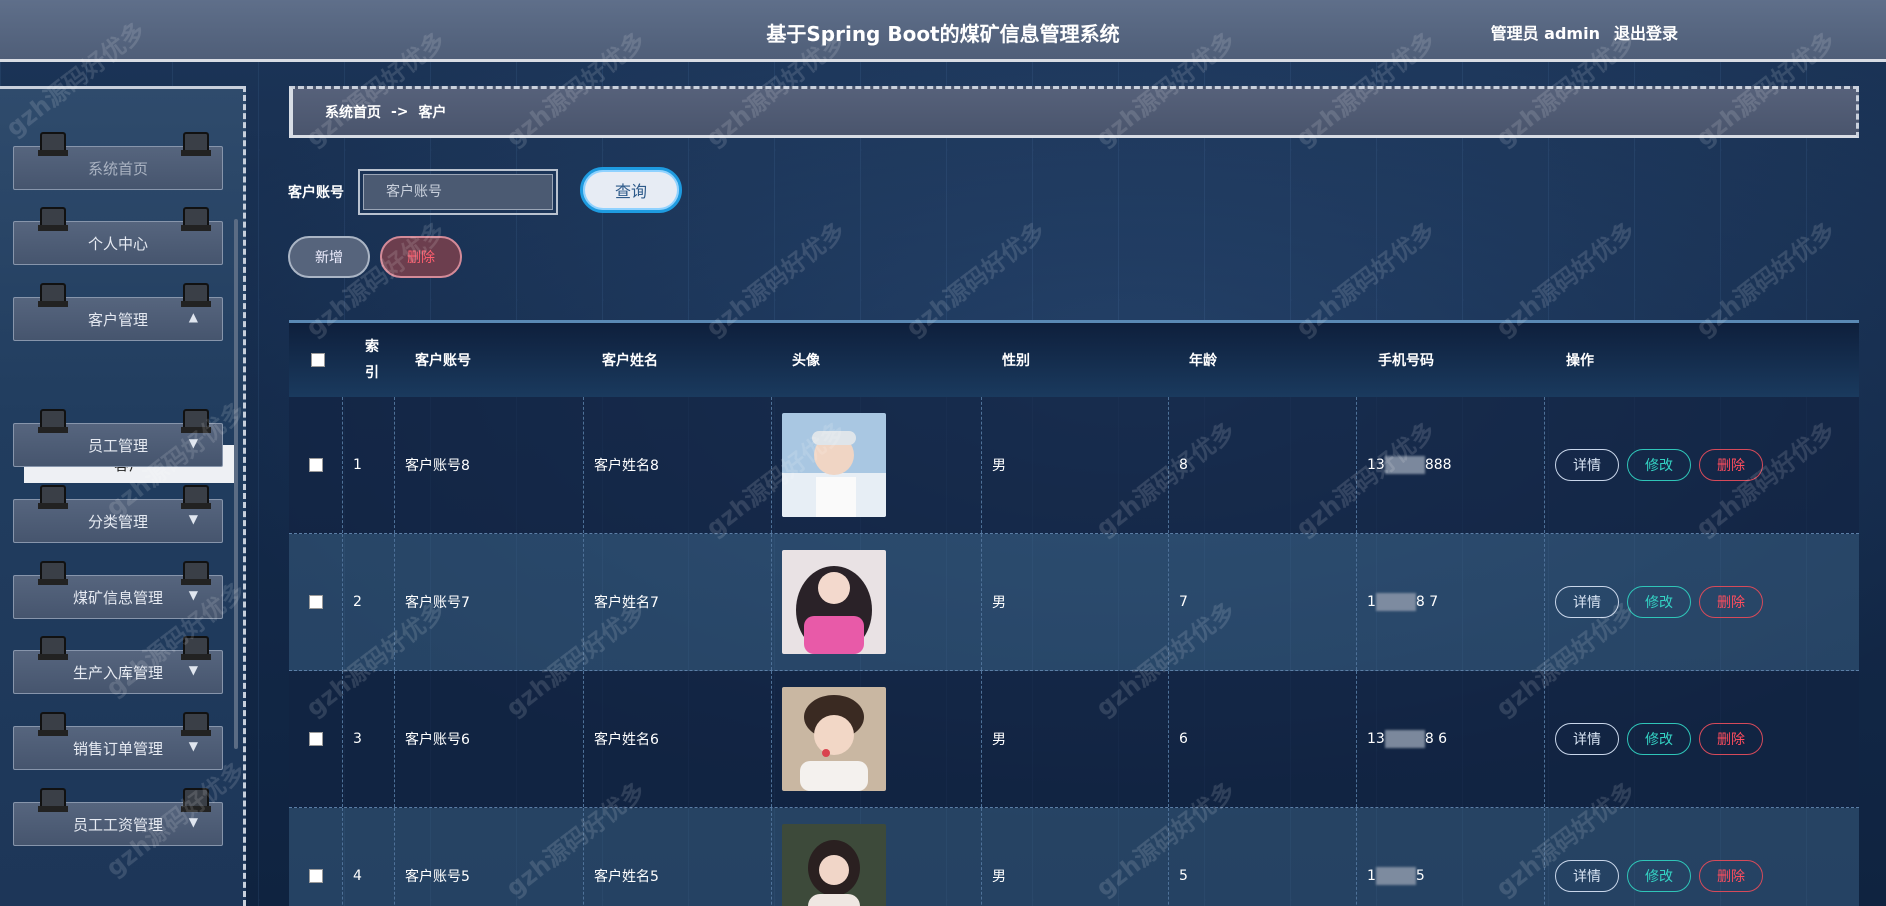  Describe the element at coordinates (458, 192) in the screenshot. I see `customer-account-search-input` at that location.